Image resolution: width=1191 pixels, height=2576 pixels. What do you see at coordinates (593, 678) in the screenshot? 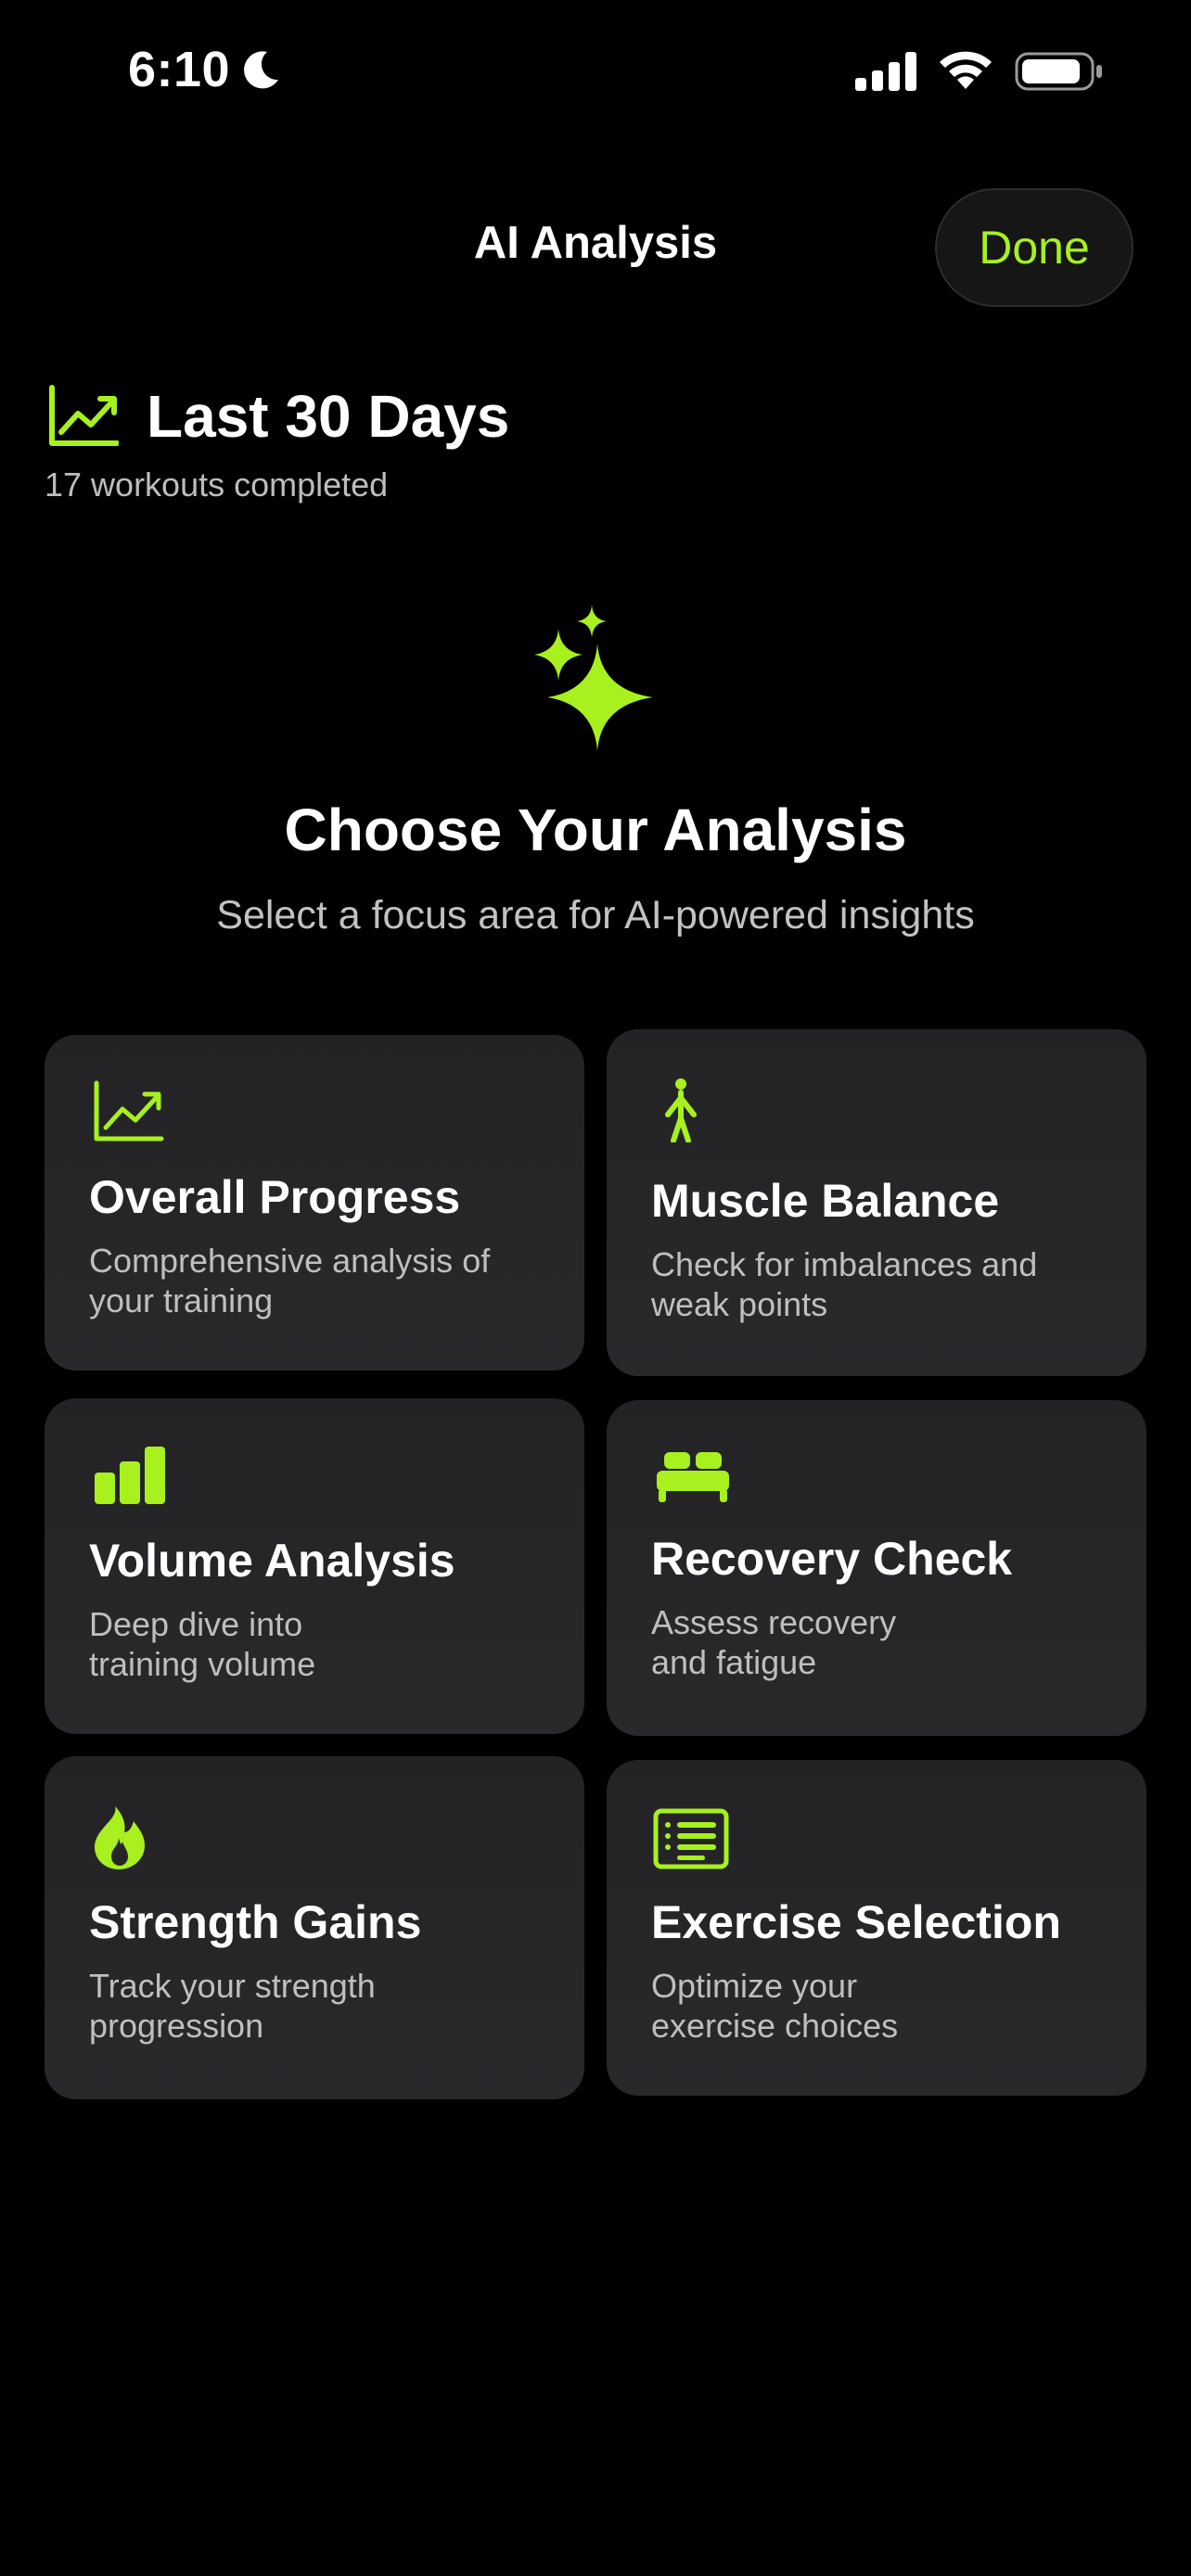
I see `sparkles-icon` at bounding box center [593, 678].